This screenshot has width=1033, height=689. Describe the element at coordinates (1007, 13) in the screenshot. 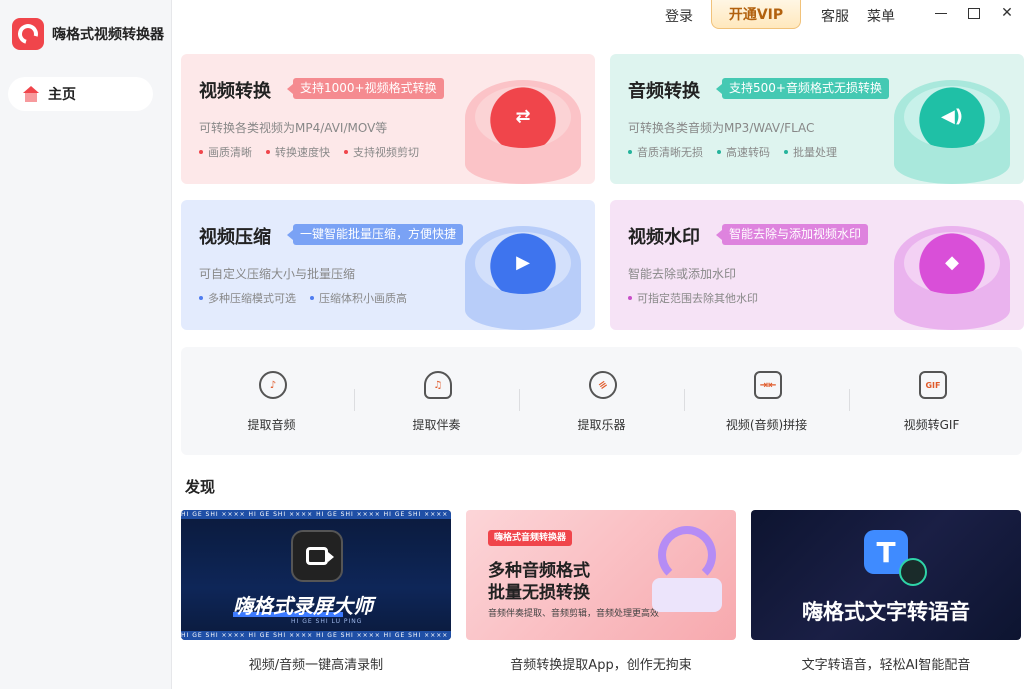

I see `close-icon: ✕` at that location.